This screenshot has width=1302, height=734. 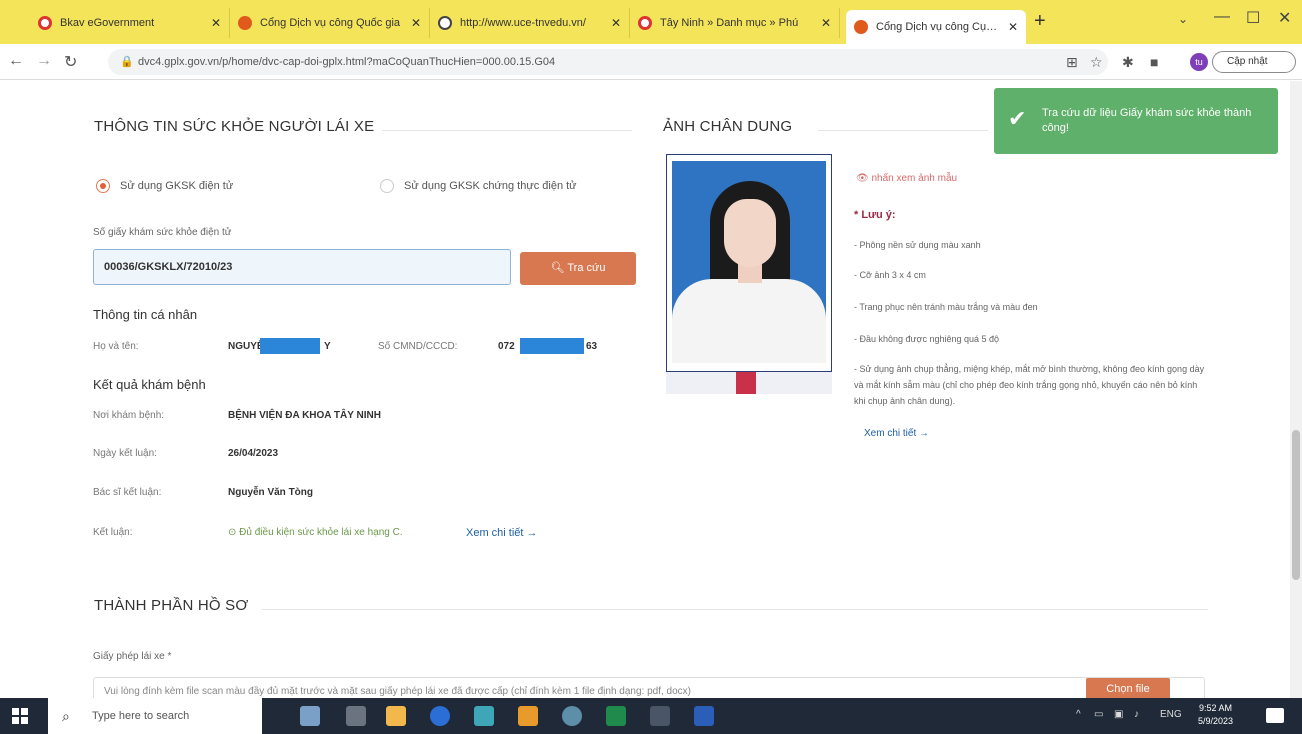 What do you see at coordinates (356, 716) in the screenshot?
I see `task-view-icon` at bounding box center [356, 716].